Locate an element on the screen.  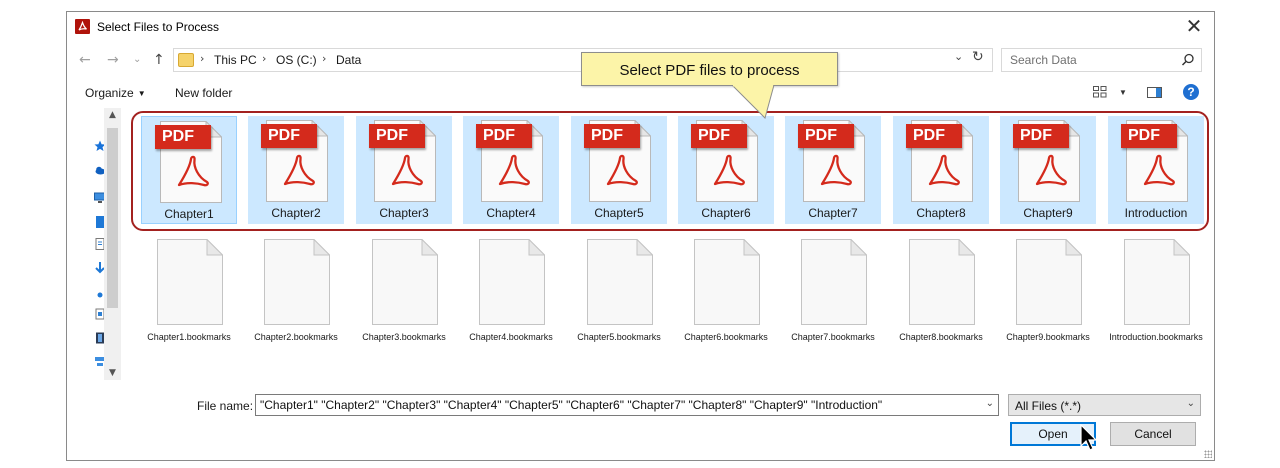
file-name-text: Chapter5.bookmarks is located at coordinates (619, 337).